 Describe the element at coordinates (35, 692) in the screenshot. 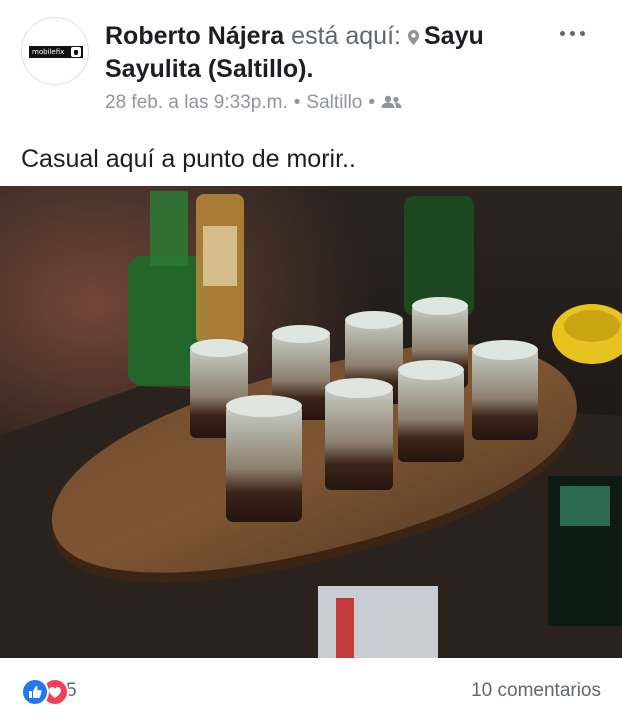

I see `like-reaction-icon` at that location.